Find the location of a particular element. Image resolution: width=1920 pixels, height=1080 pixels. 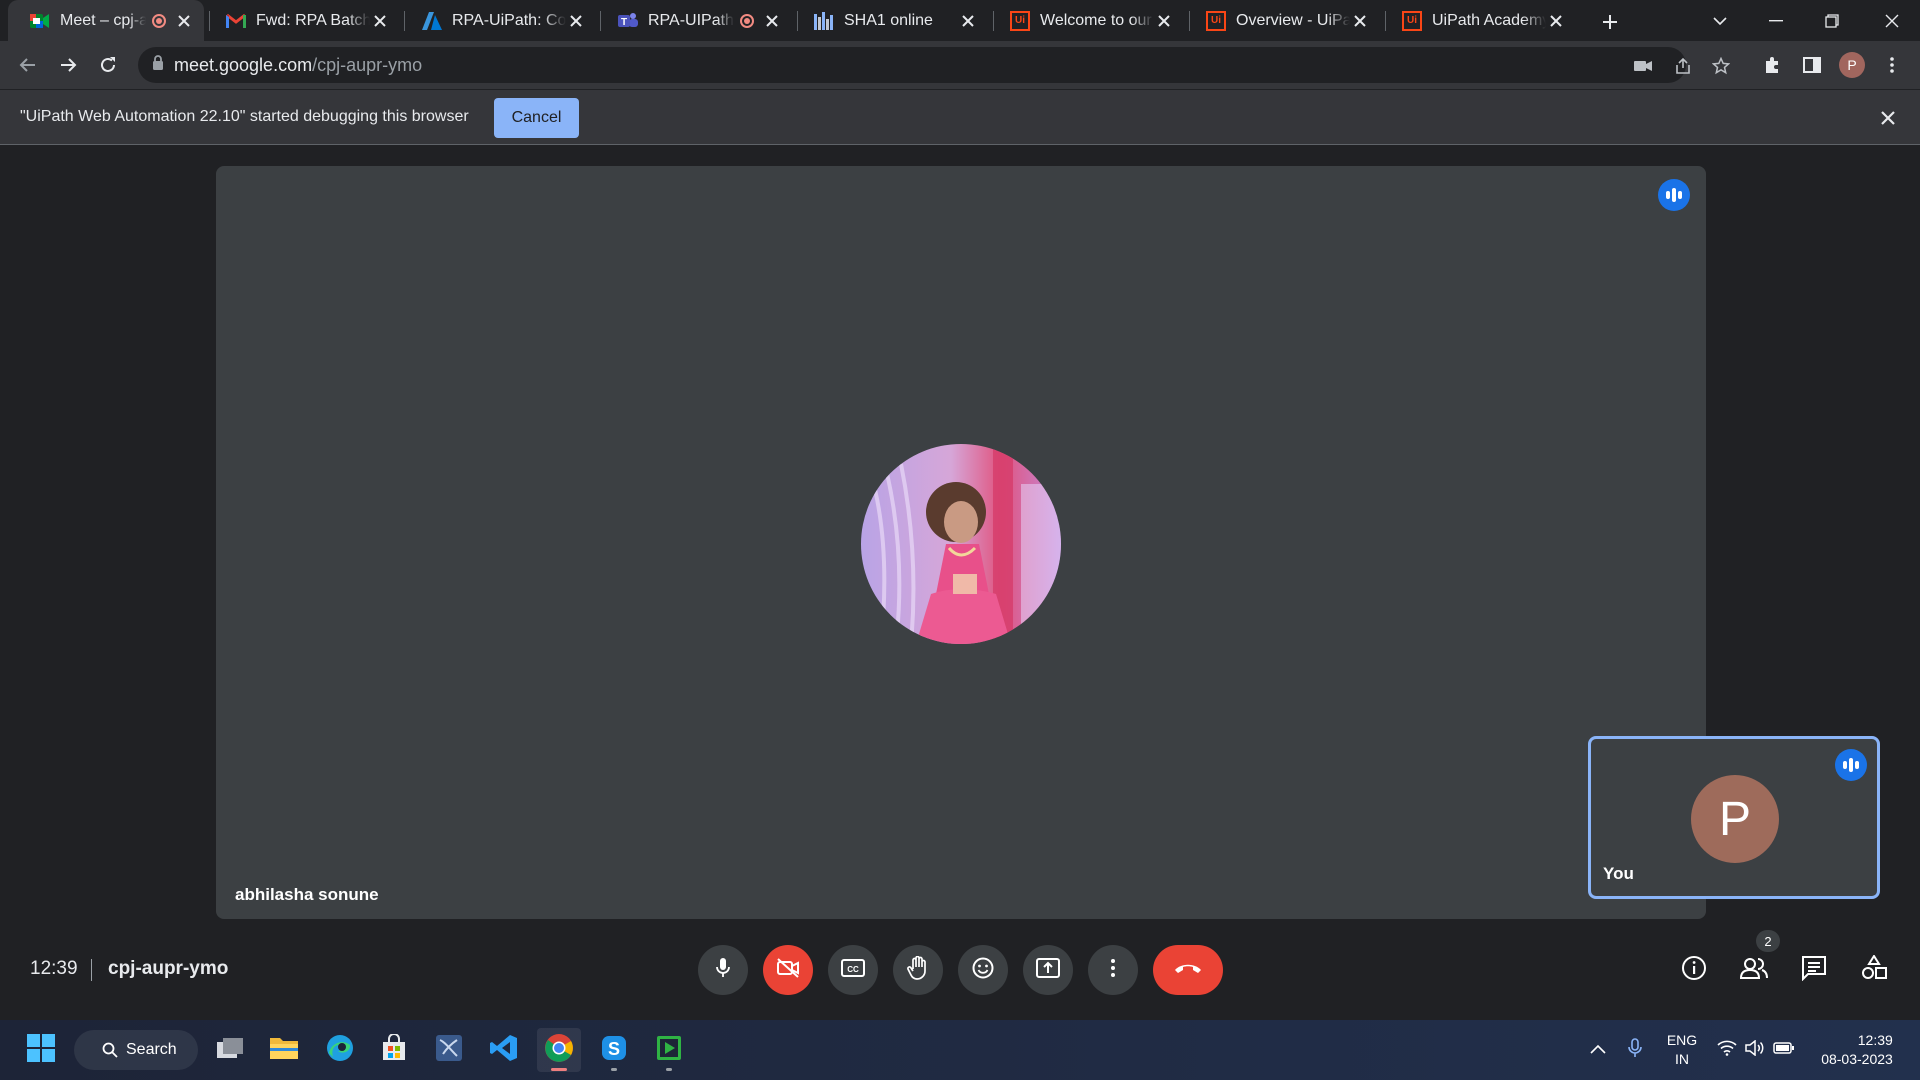

tab-title: RPA-UIPath Training is located at coordinates (691, 20).